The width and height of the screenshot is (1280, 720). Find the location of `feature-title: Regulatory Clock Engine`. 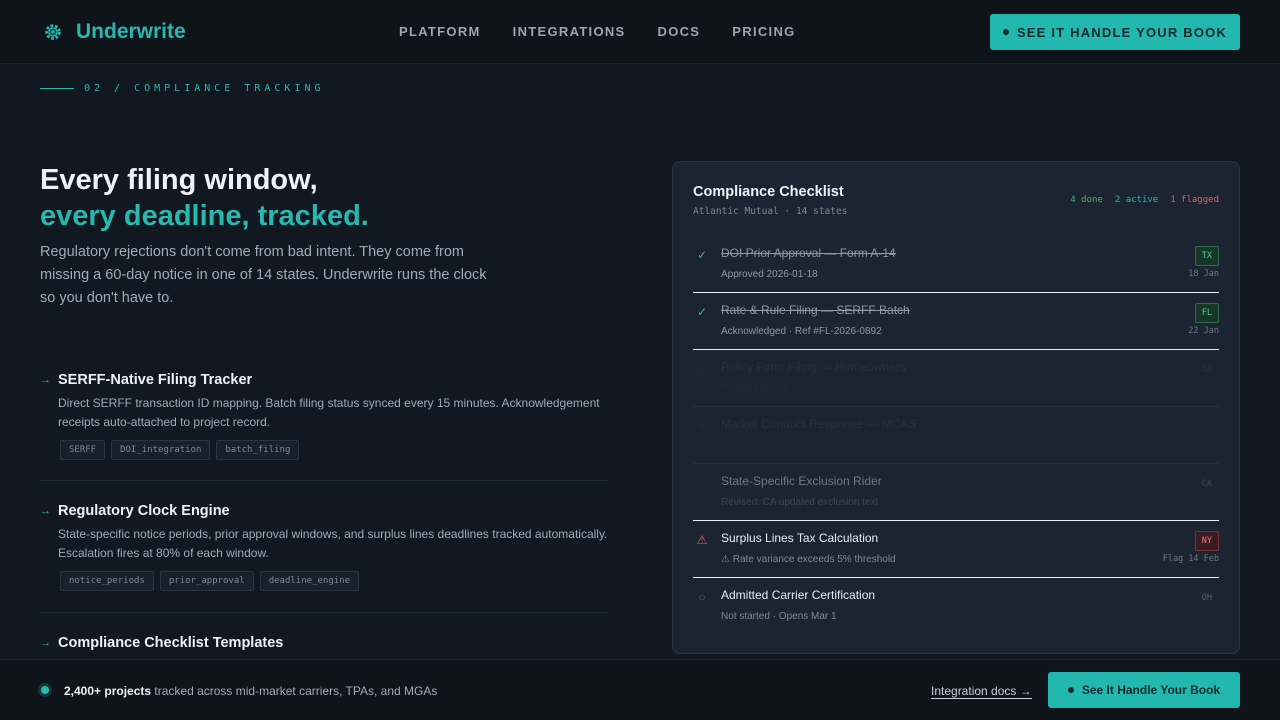

feature-title: Regulatory Clock Engine is located at coordinates (144, 511).